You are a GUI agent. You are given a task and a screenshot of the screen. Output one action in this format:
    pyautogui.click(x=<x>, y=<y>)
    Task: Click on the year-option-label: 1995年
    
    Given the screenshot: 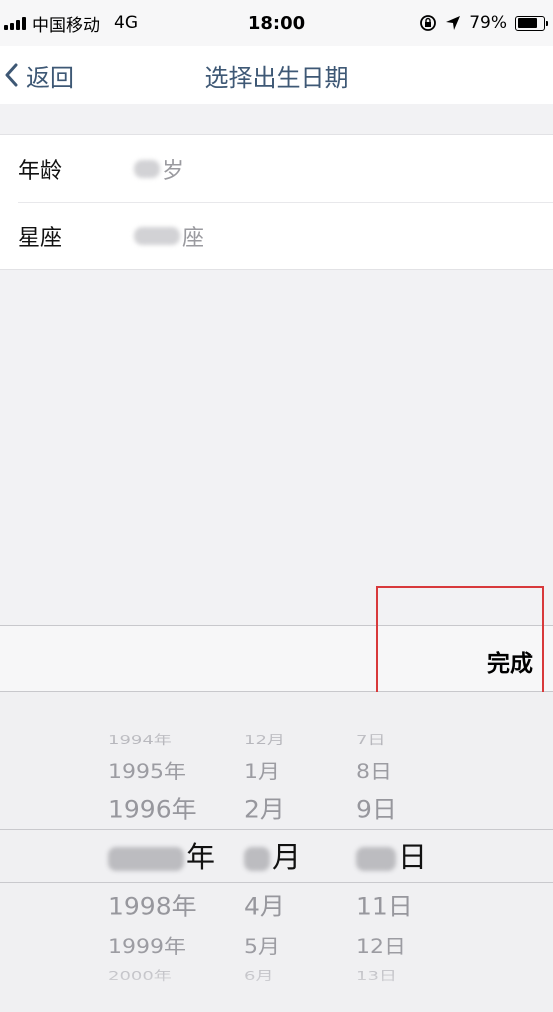 What is the action you would take?
    pyautogui.click(x=147, y=772)
    